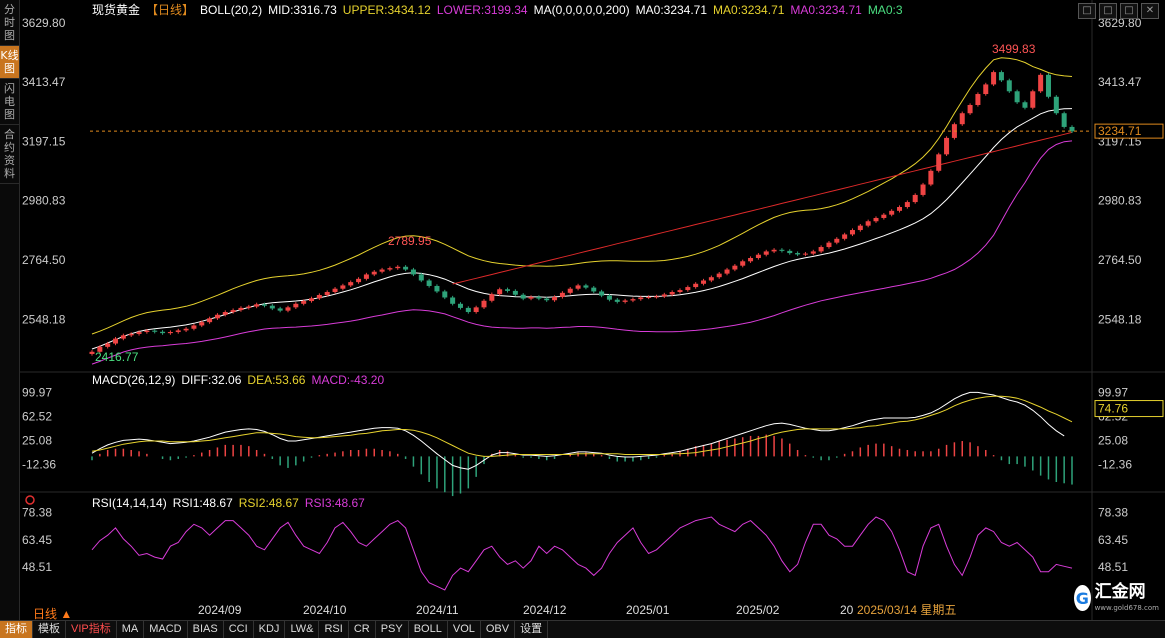 The width and height of the screenshot is (1165, 638). Describe the element at coordinates (482, 10) in the screenshot. I see `boll-lower-value: LOWER:3199.34` at that location.